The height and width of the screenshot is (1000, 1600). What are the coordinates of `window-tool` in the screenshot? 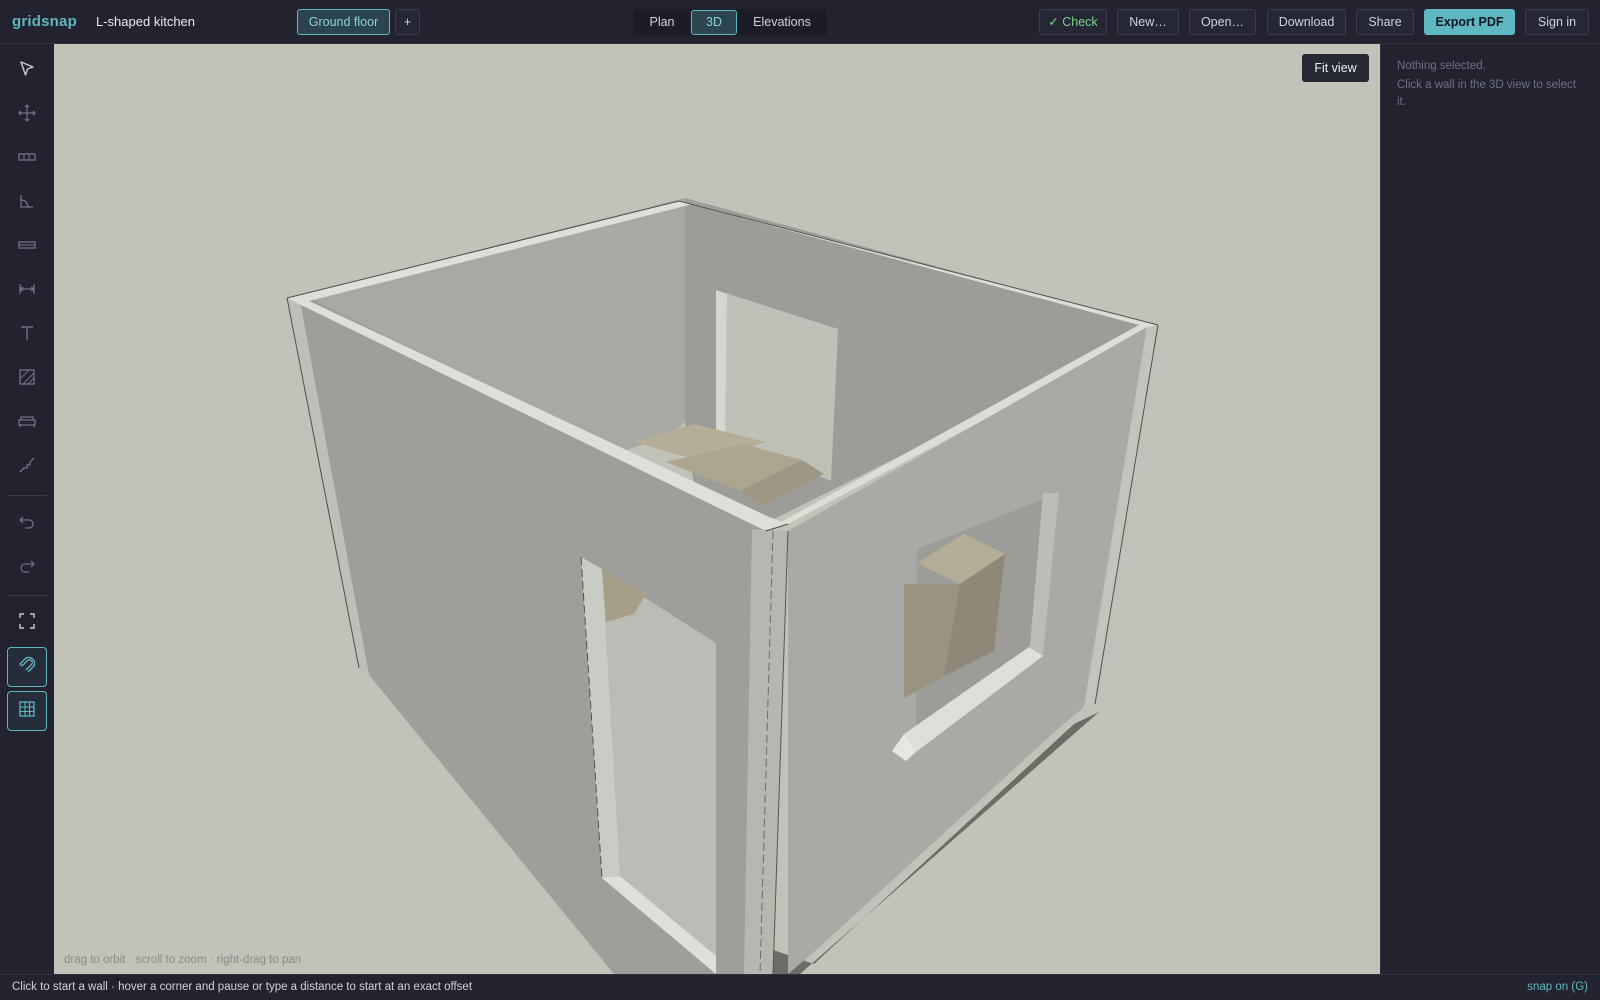 It's located at (27, 247).